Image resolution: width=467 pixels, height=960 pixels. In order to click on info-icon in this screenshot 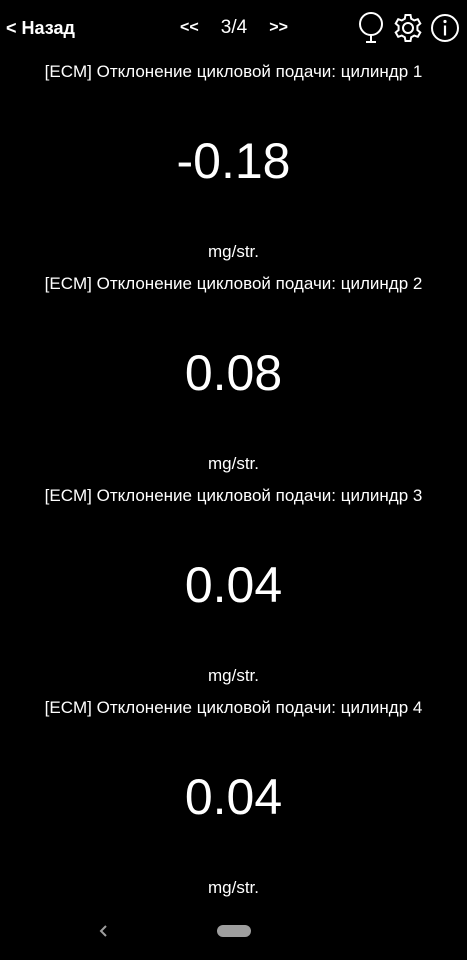, I will do `click(445, 28)`.